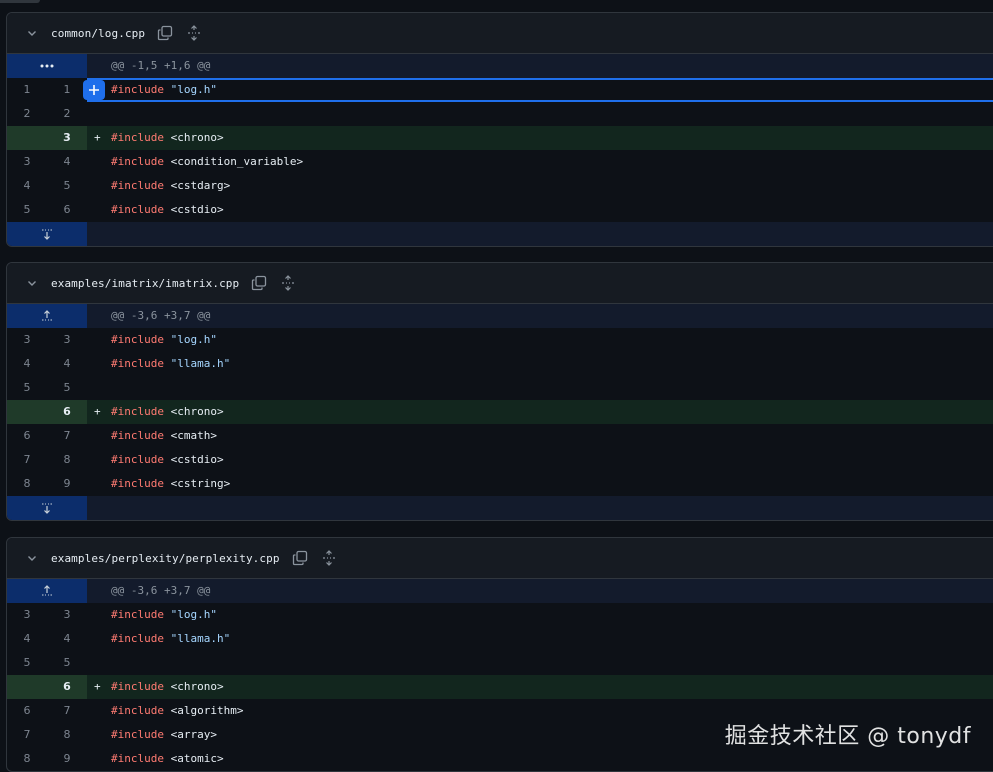  What do you see at coordinates (67, 114) in the screenshot?
I see `new-line-number: 2` at bounding box center [67, 114].